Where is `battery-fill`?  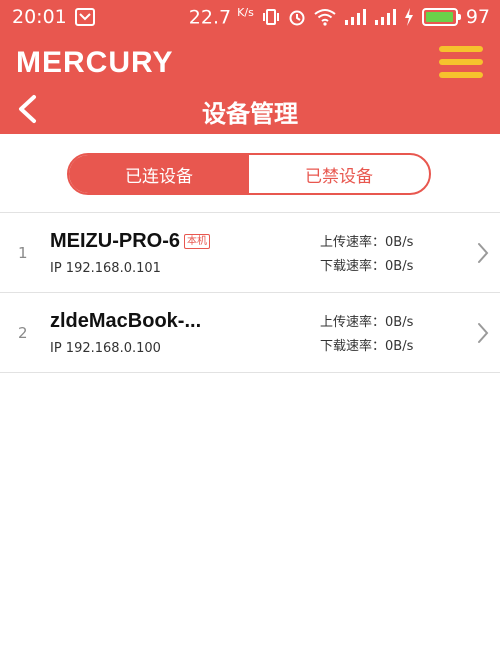
battery-fill is located at coordinates (439, 16).